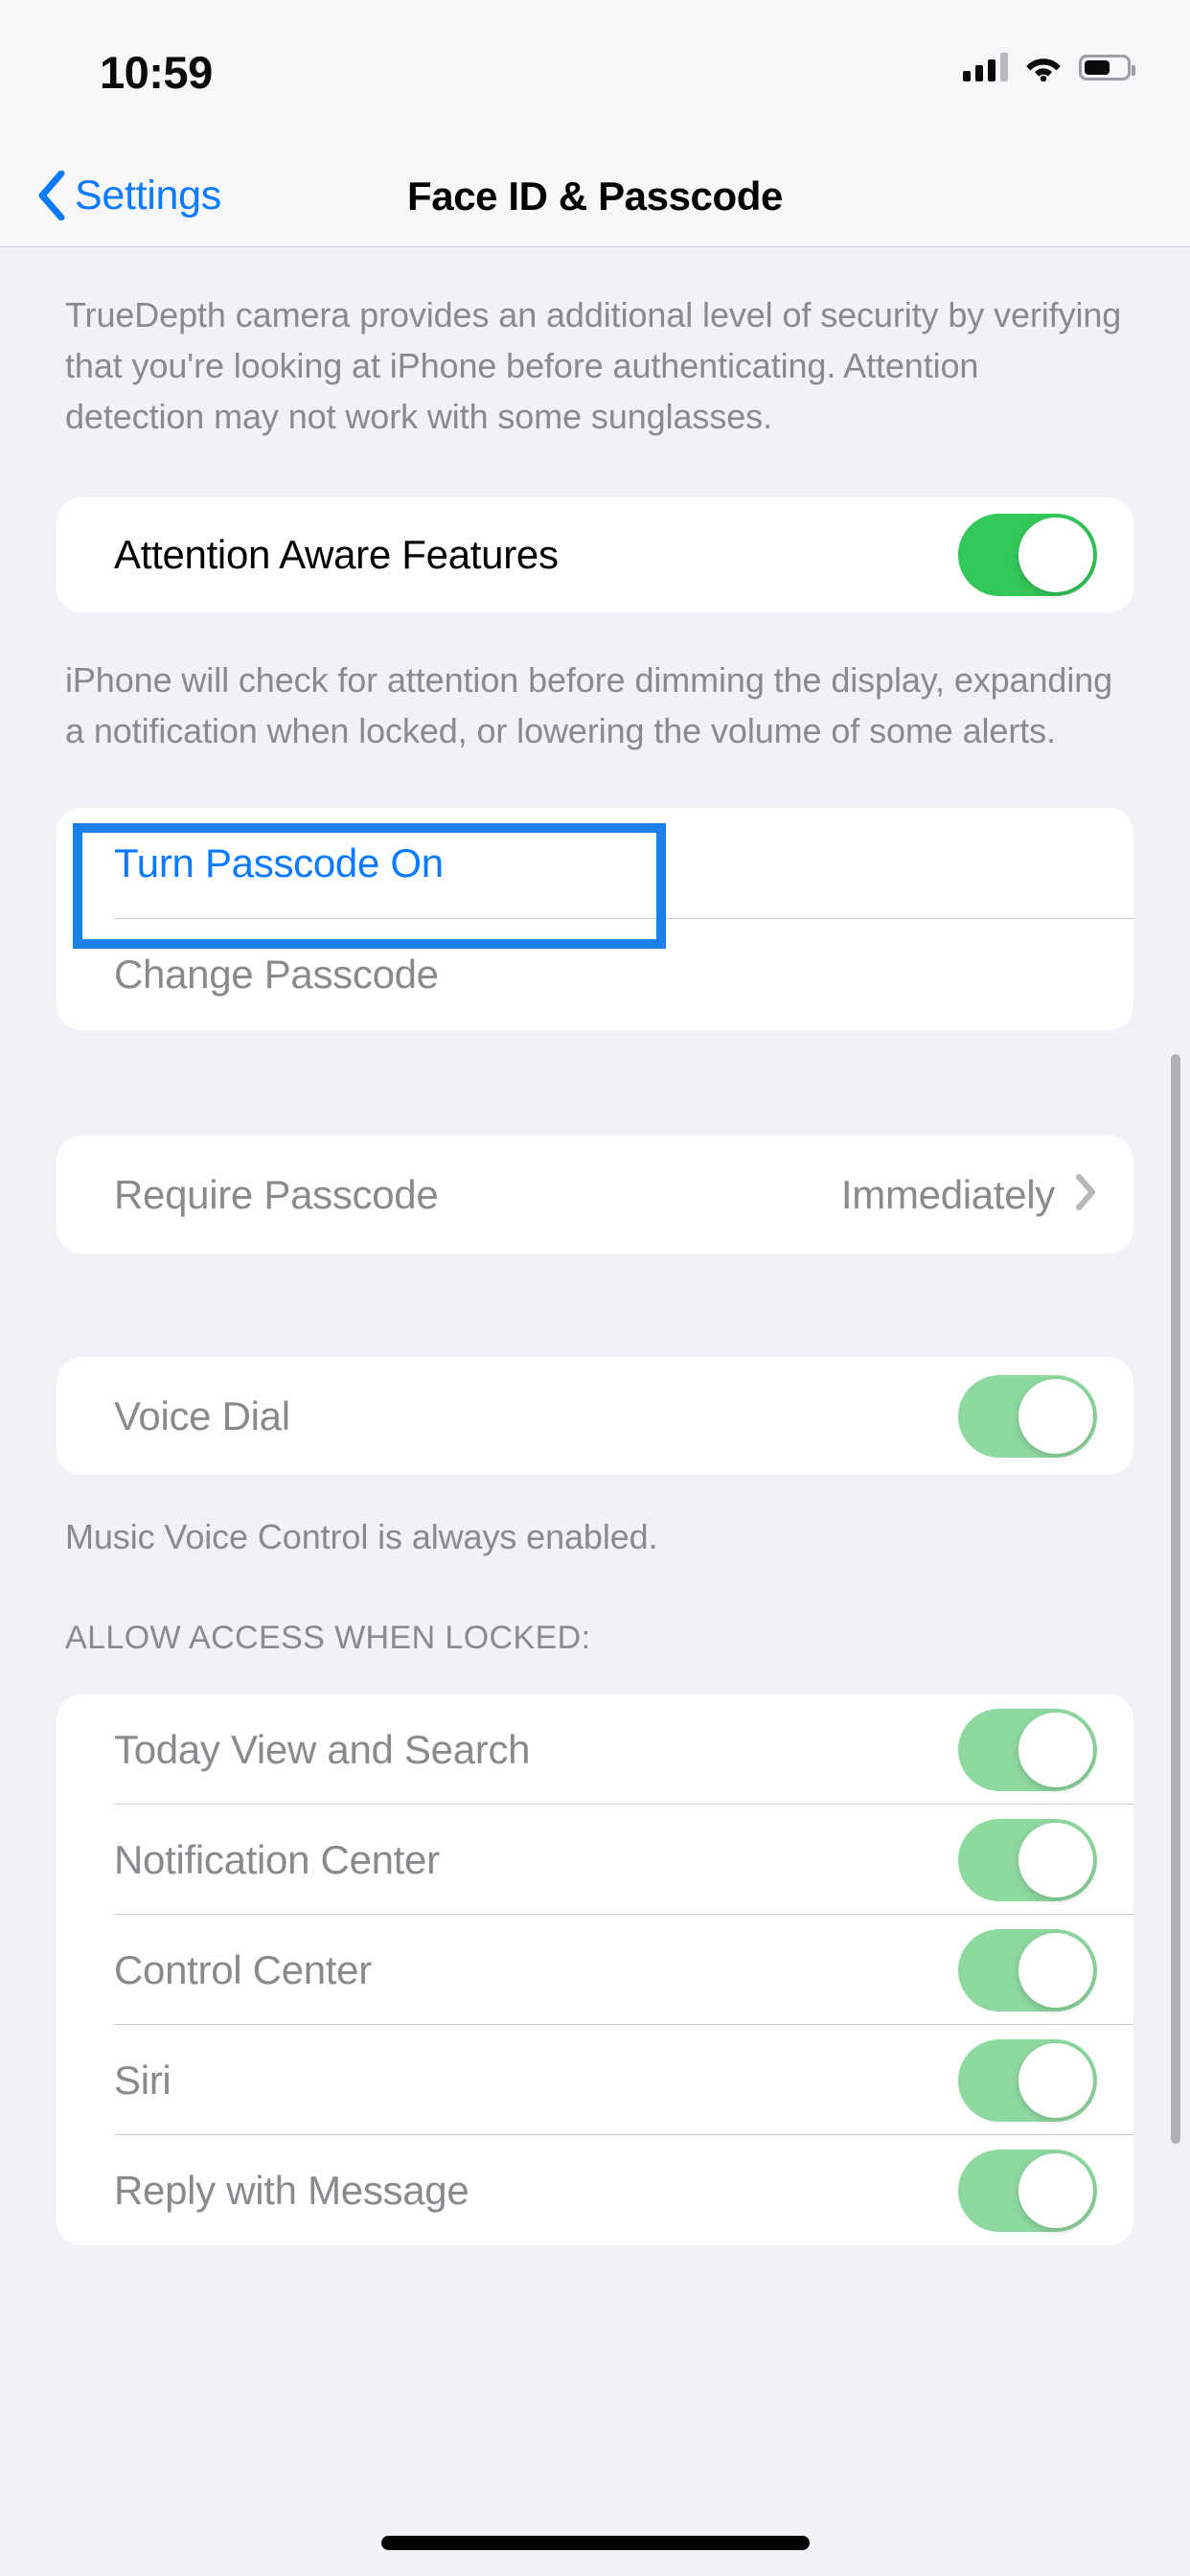 The width and height of the screenshot is (1190, 2576). What do you see at coordinates (1028, 1859) in the screenshot?
I see `toggle-notification-center` at bounding box center [1028, 1859].